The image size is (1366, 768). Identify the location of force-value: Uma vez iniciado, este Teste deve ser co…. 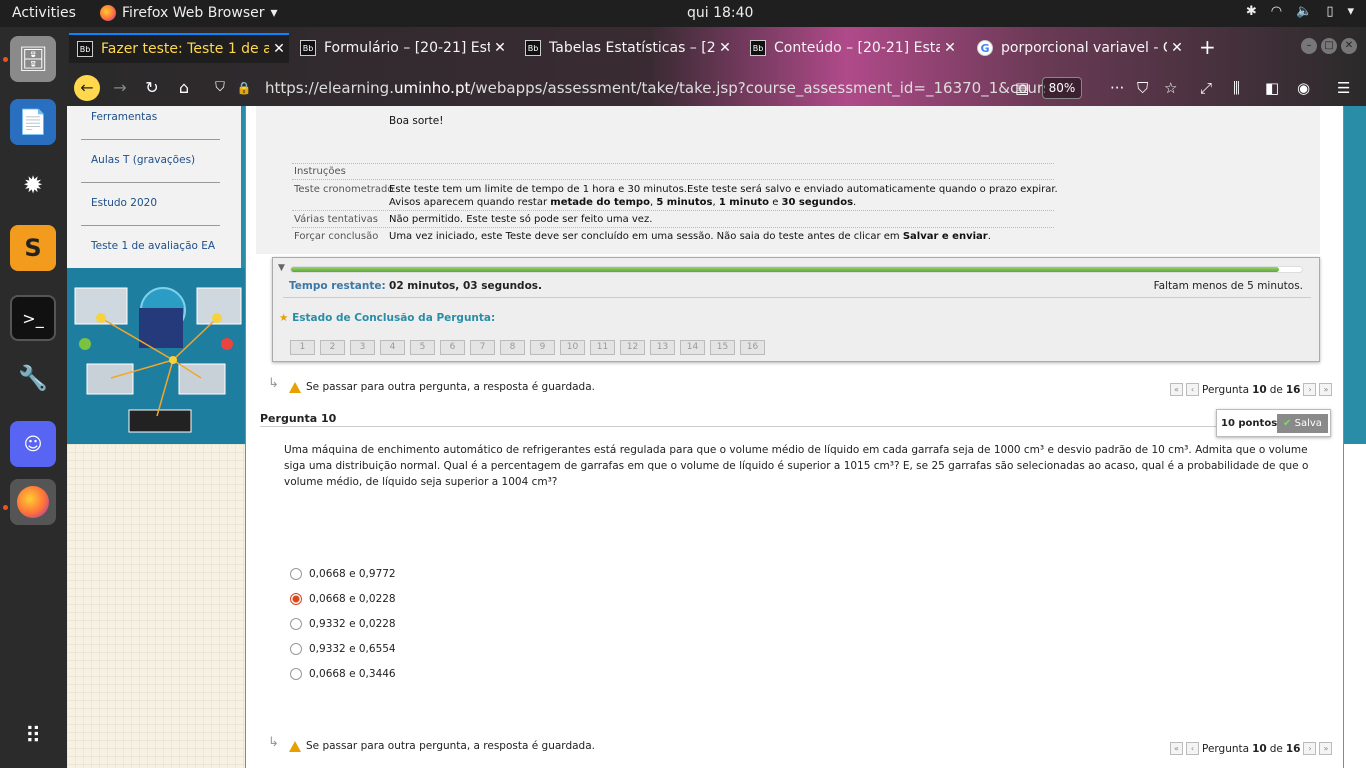
(690, 236).